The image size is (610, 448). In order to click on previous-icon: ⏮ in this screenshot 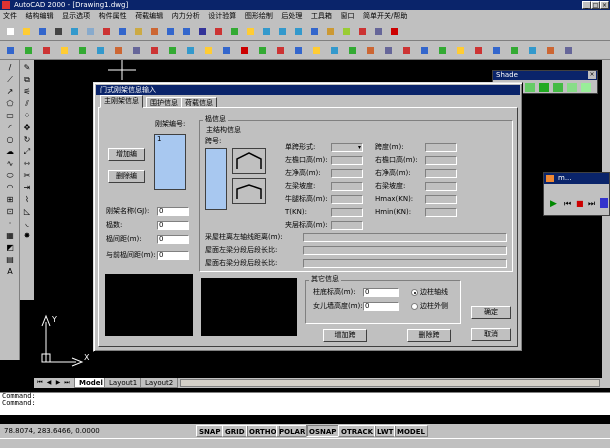, I will do `click(567, 204)`.